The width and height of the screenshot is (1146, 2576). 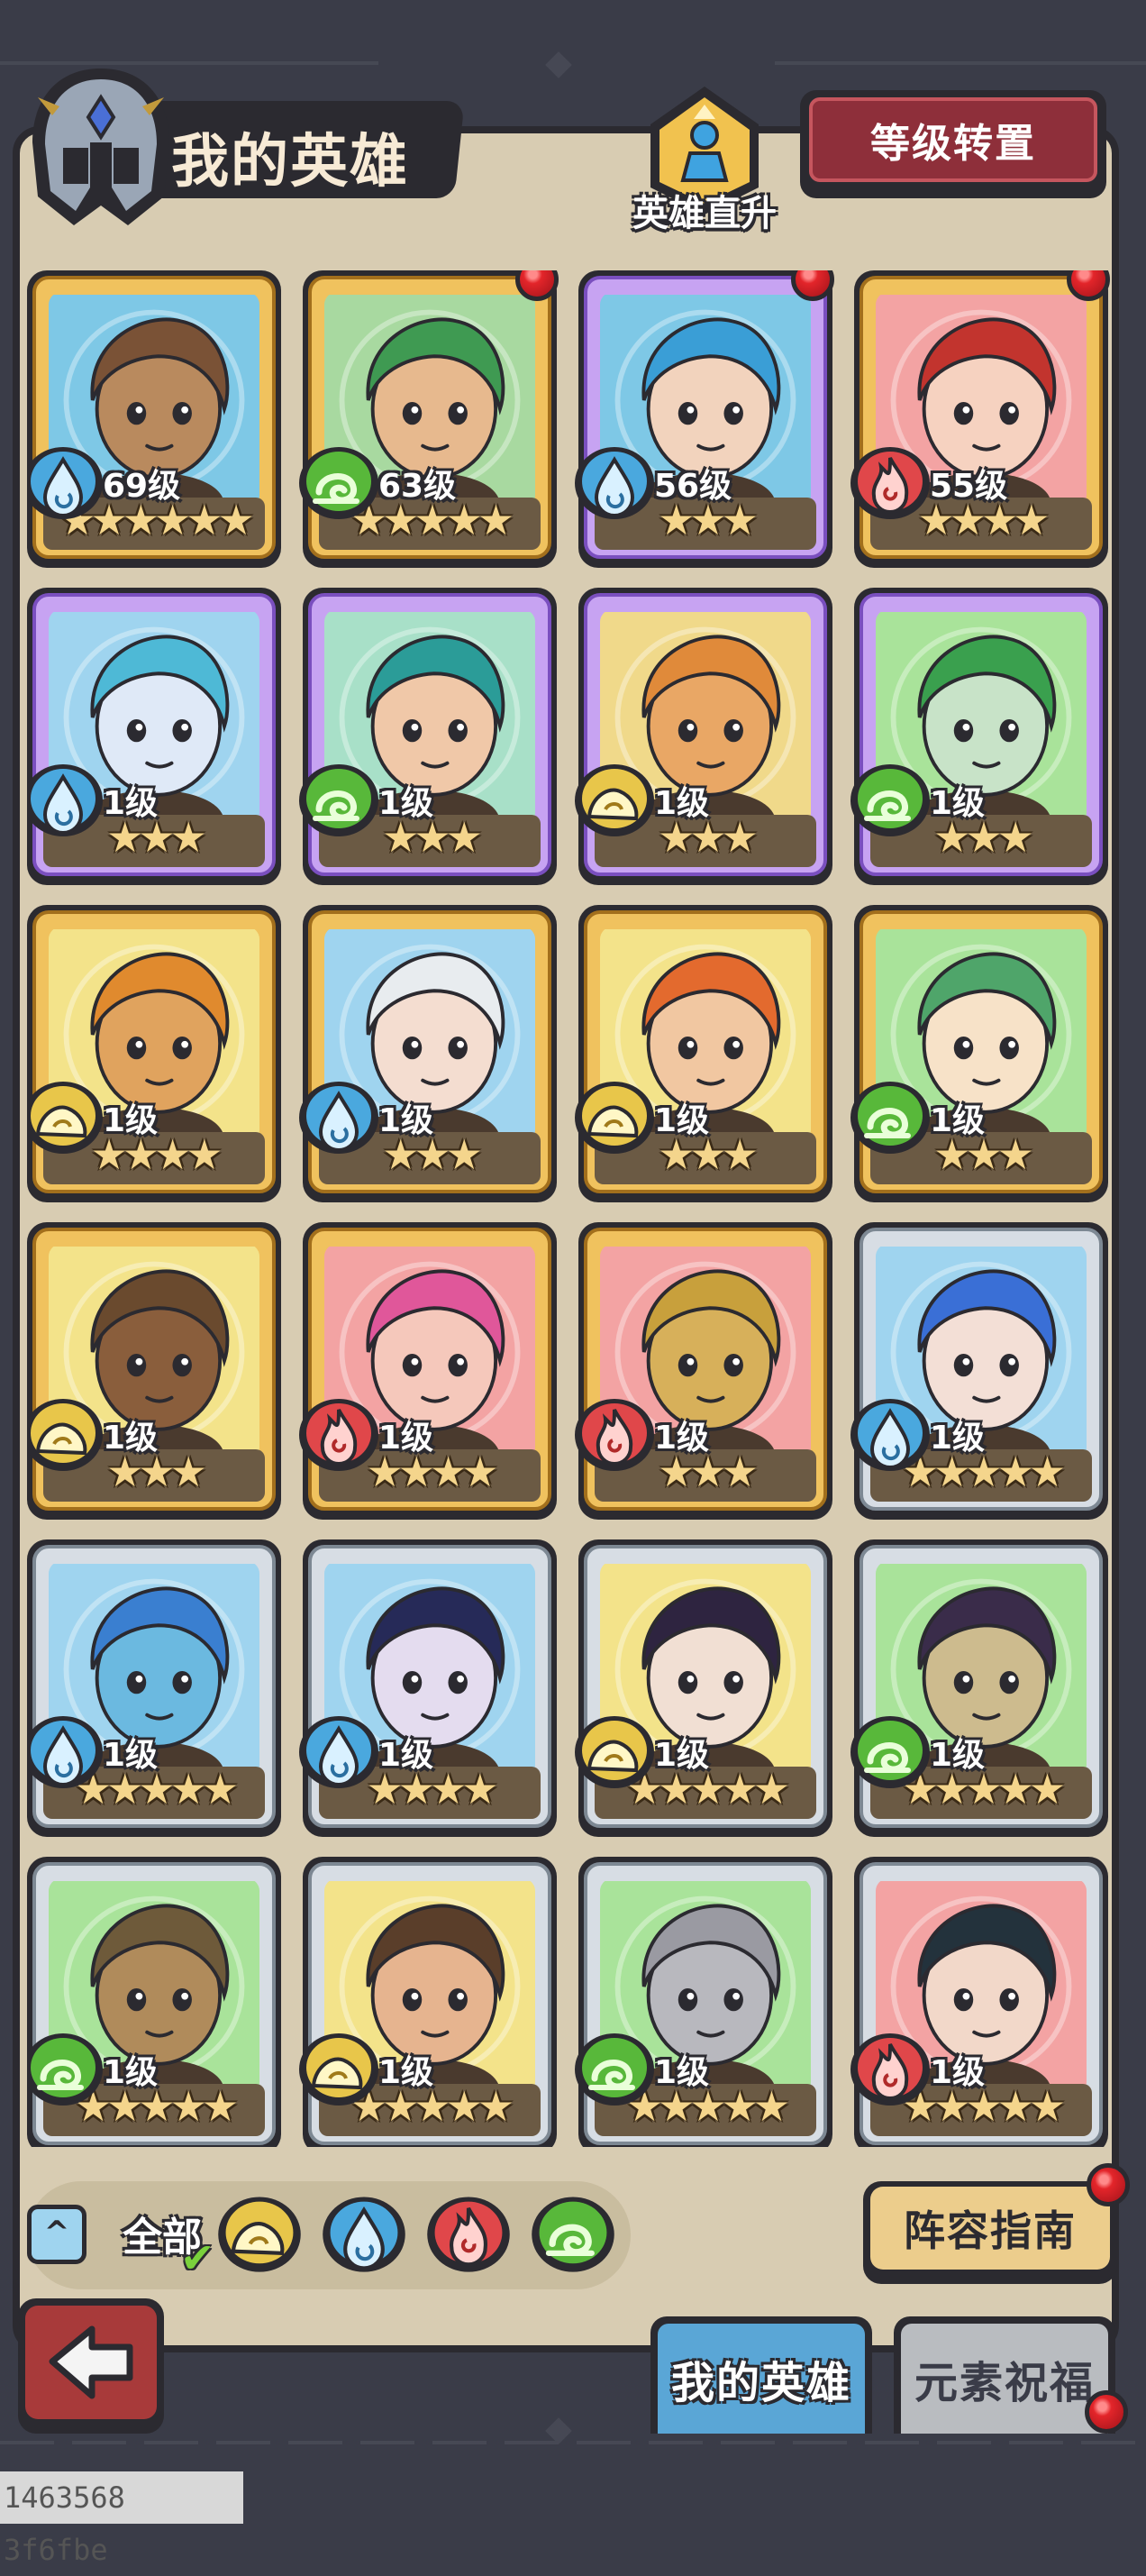 What do you see at coordinates (969, 486) in the screenshot?
I see `hero-level: 55级` at bounding box center [969, 486].